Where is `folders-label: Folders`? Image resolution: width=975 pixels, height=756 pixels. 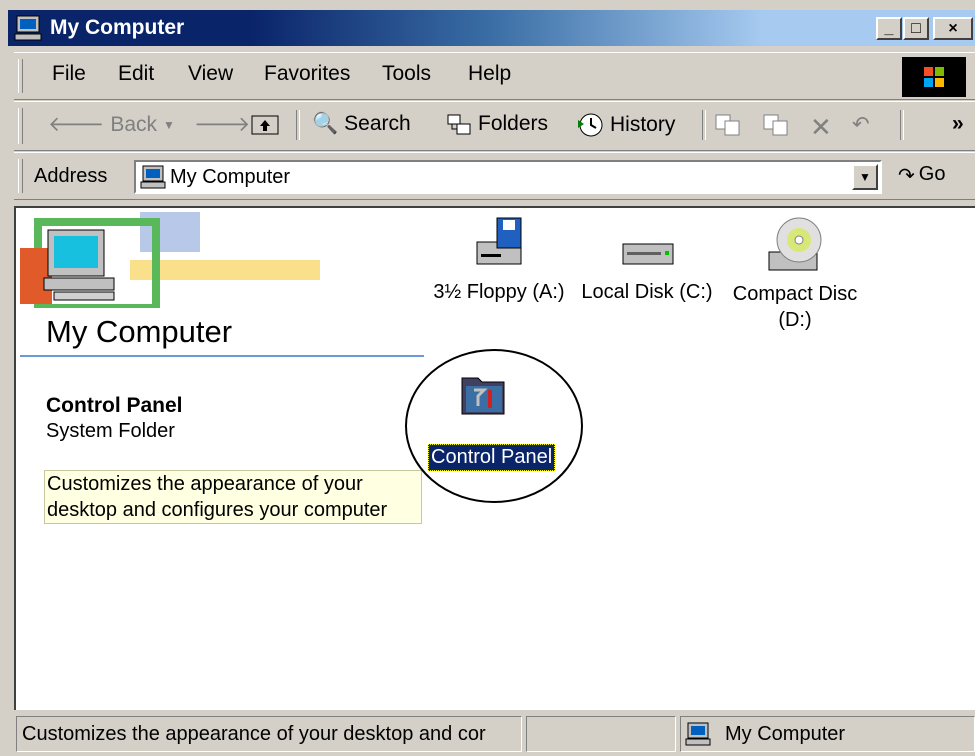 folders-label: Folders is located at coordinates (513, 123).